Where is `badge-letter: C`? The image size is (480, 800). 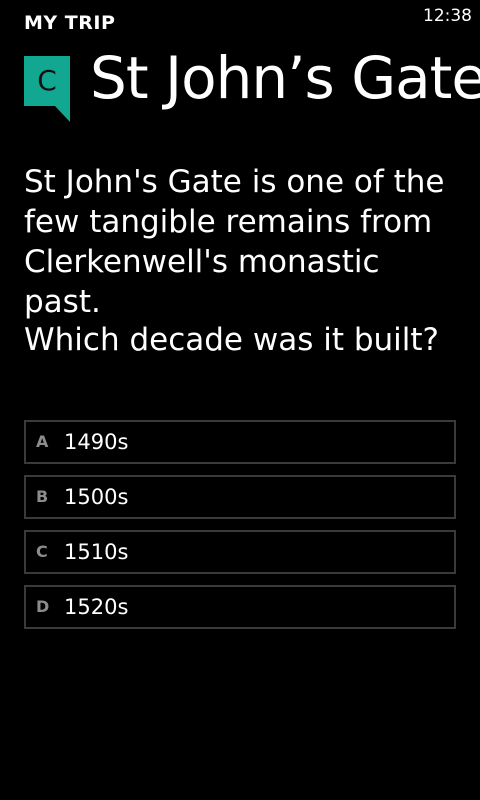 badge-letter: C is located at coordinates (47, 80).